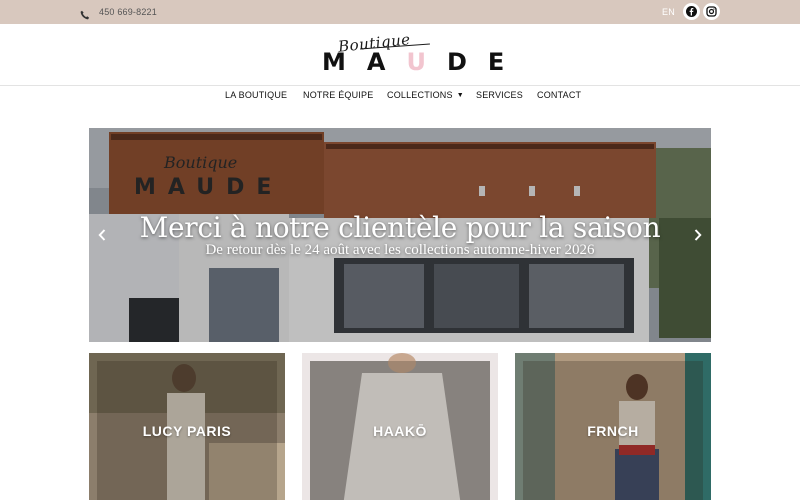  Describe the element at coordinates (187, 431) in the screenshot. I see `brand-card-label: LUCY PARIS` at that location.